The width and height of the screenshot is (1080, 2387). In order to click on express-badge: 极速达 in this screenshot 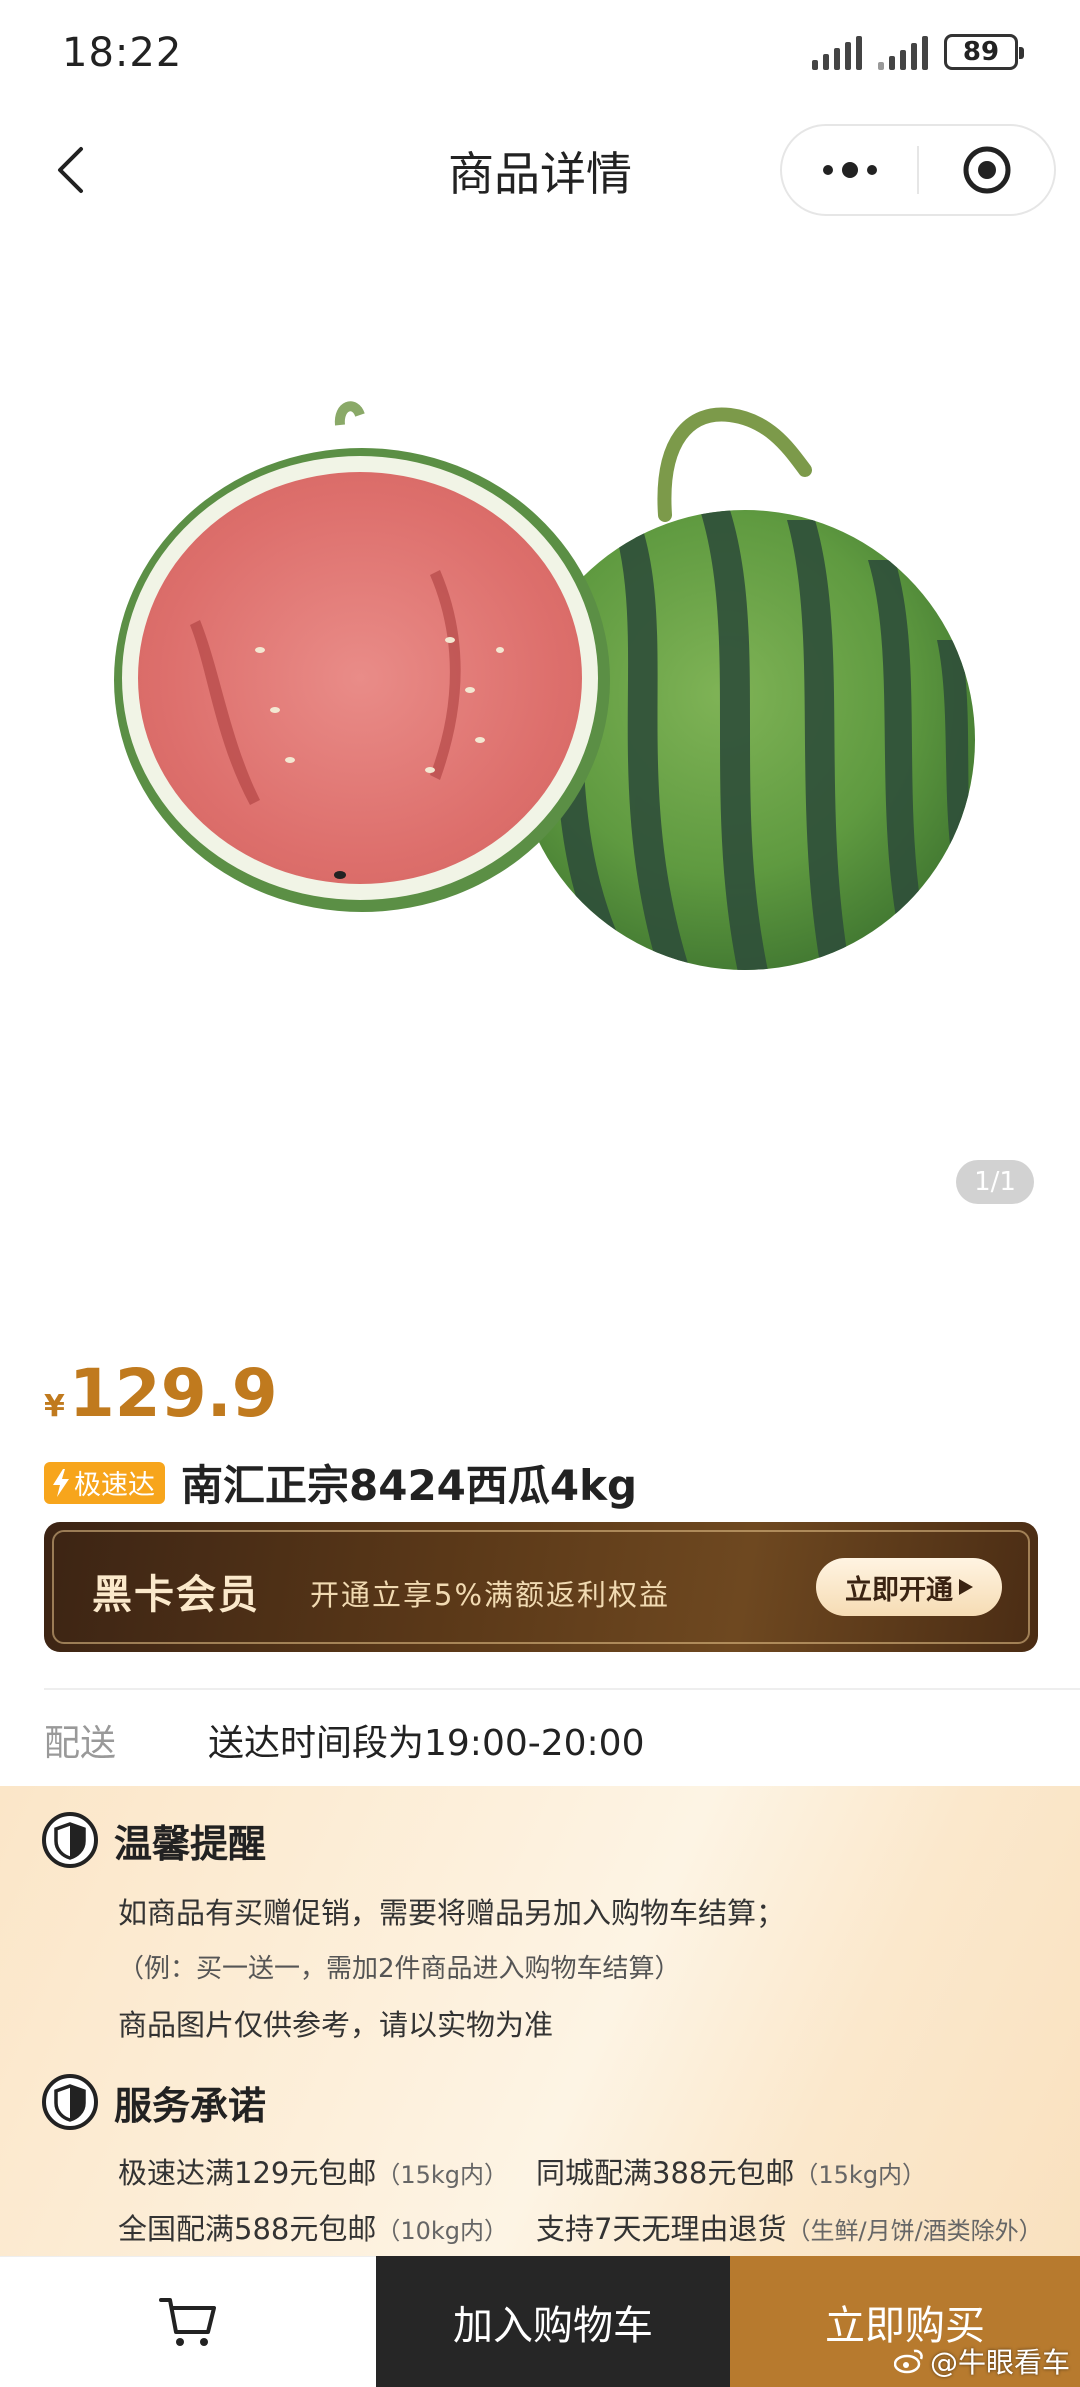, I will do `click(104, 1482)`.